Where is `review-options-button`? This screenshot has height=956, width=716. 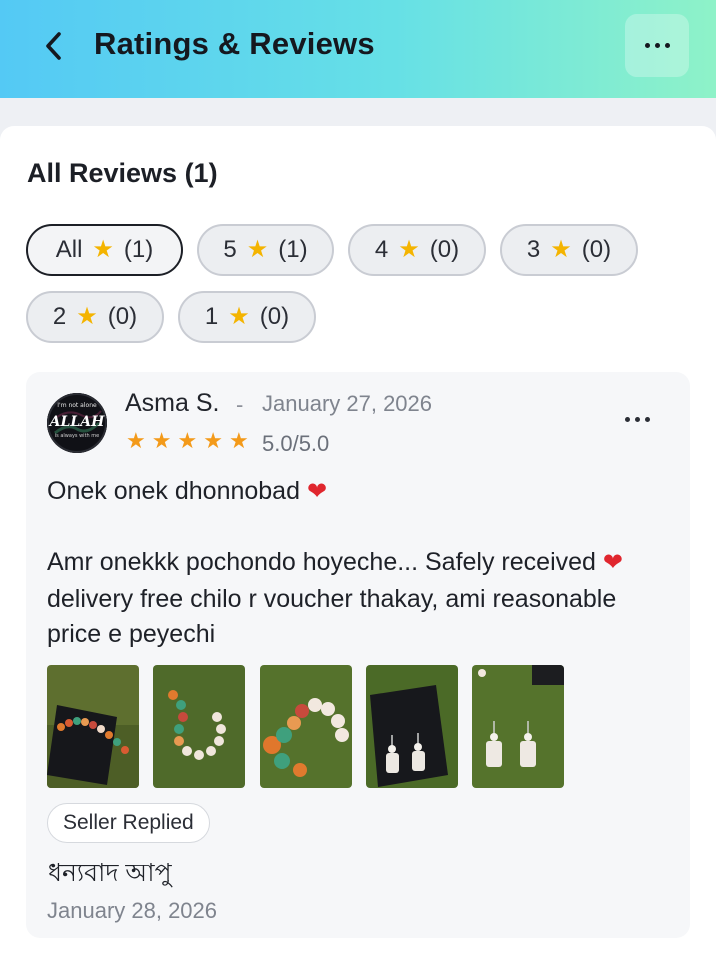
review-options-button is located at coordinates (637, 419).